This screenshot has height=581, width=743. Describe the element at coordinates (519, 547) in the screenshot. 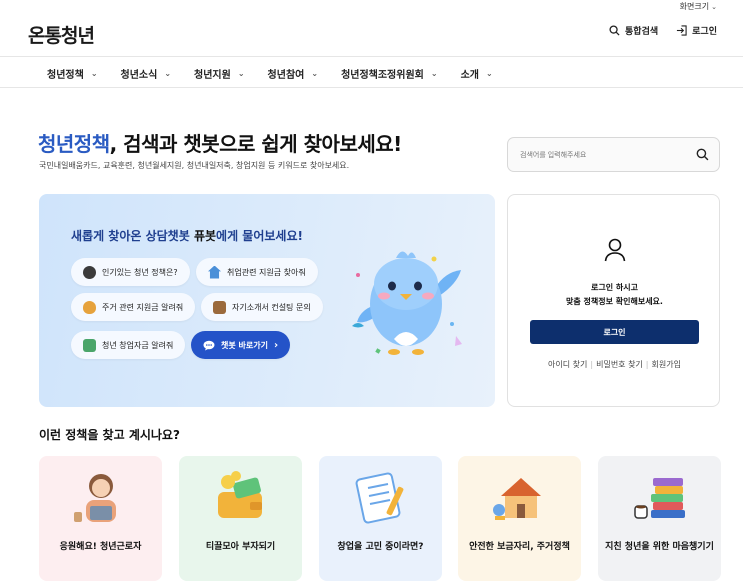

I see `card-label: 안전한 보금자리, 주거정책` at that location.